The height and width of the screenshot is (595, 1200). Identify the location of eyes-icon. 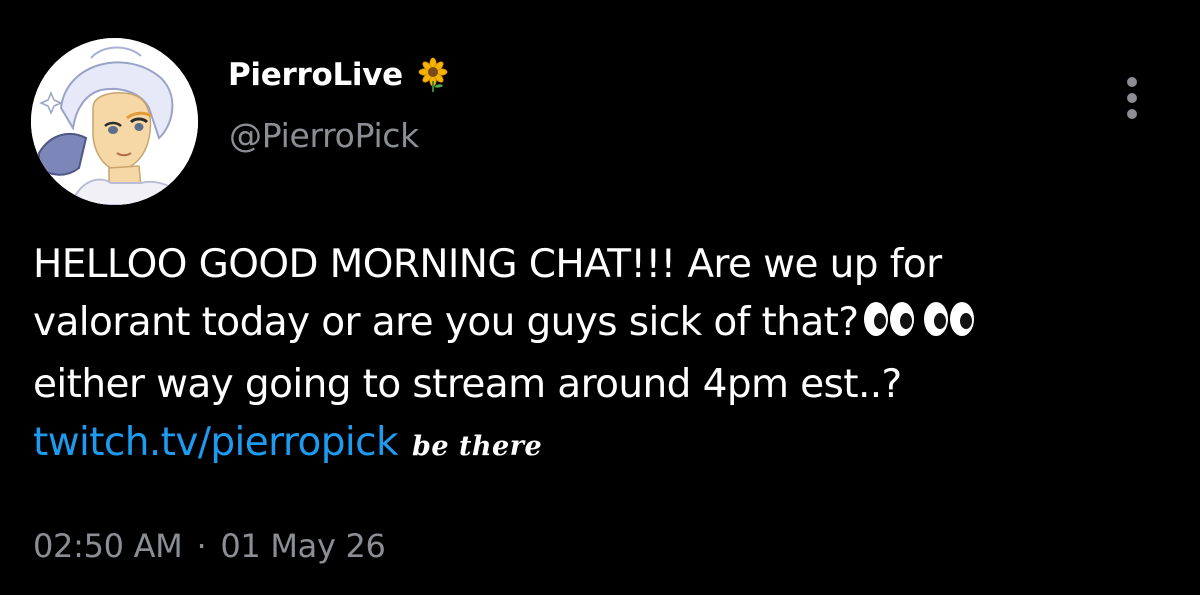
(920, 327).